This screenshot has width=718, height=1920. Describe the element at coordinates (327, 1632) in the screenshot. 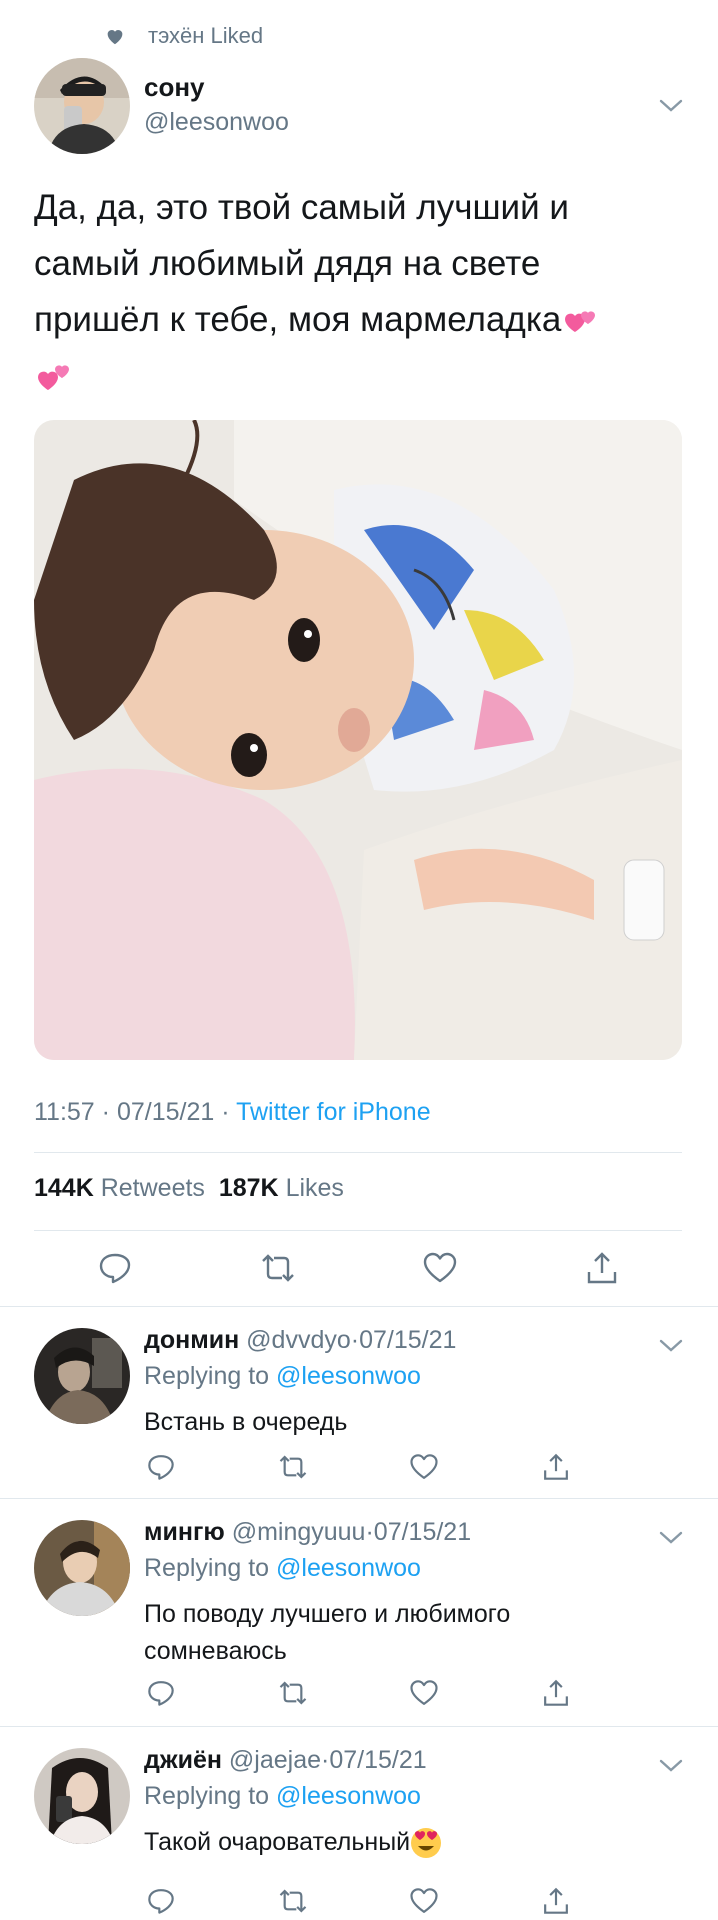

I see `reply-text: По поводу лучшего и любимого сомневаюсь` at that location.